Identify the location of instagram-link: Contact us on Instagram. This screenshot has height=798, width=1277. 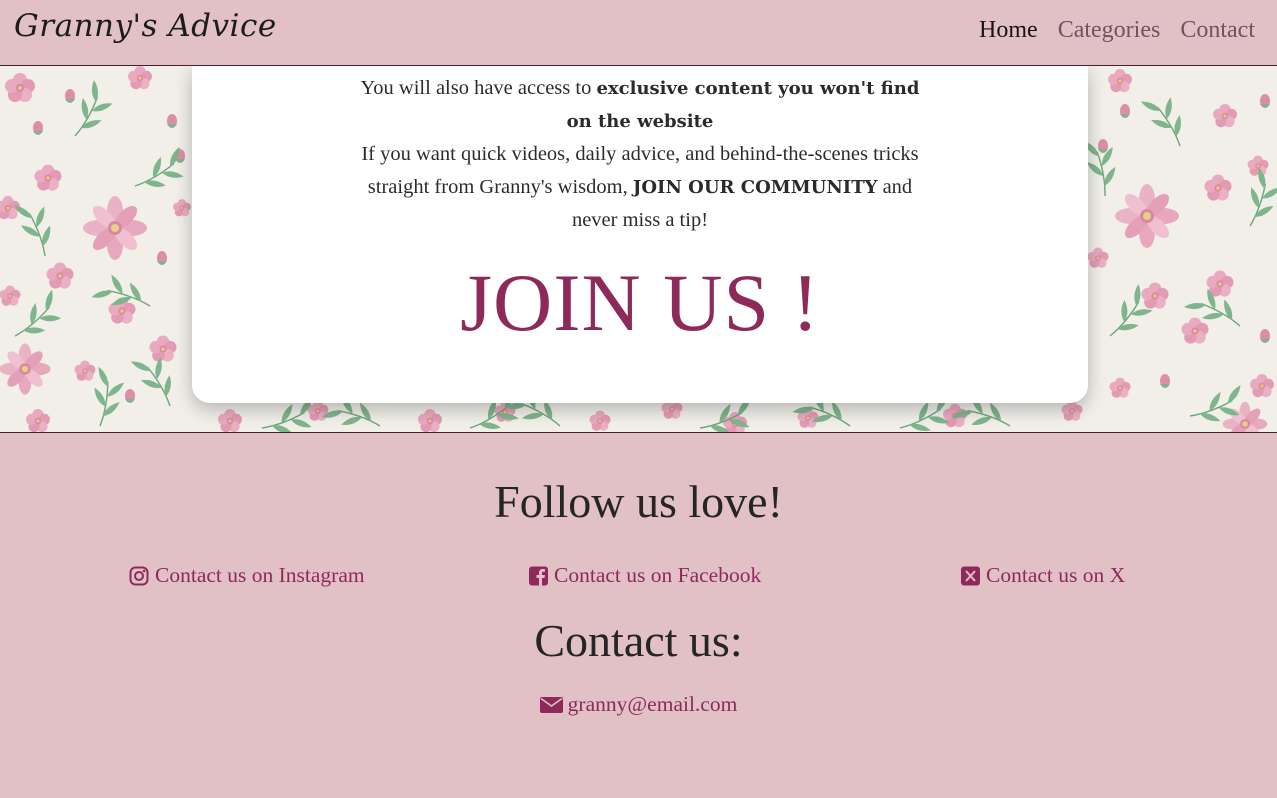
(247, 575).